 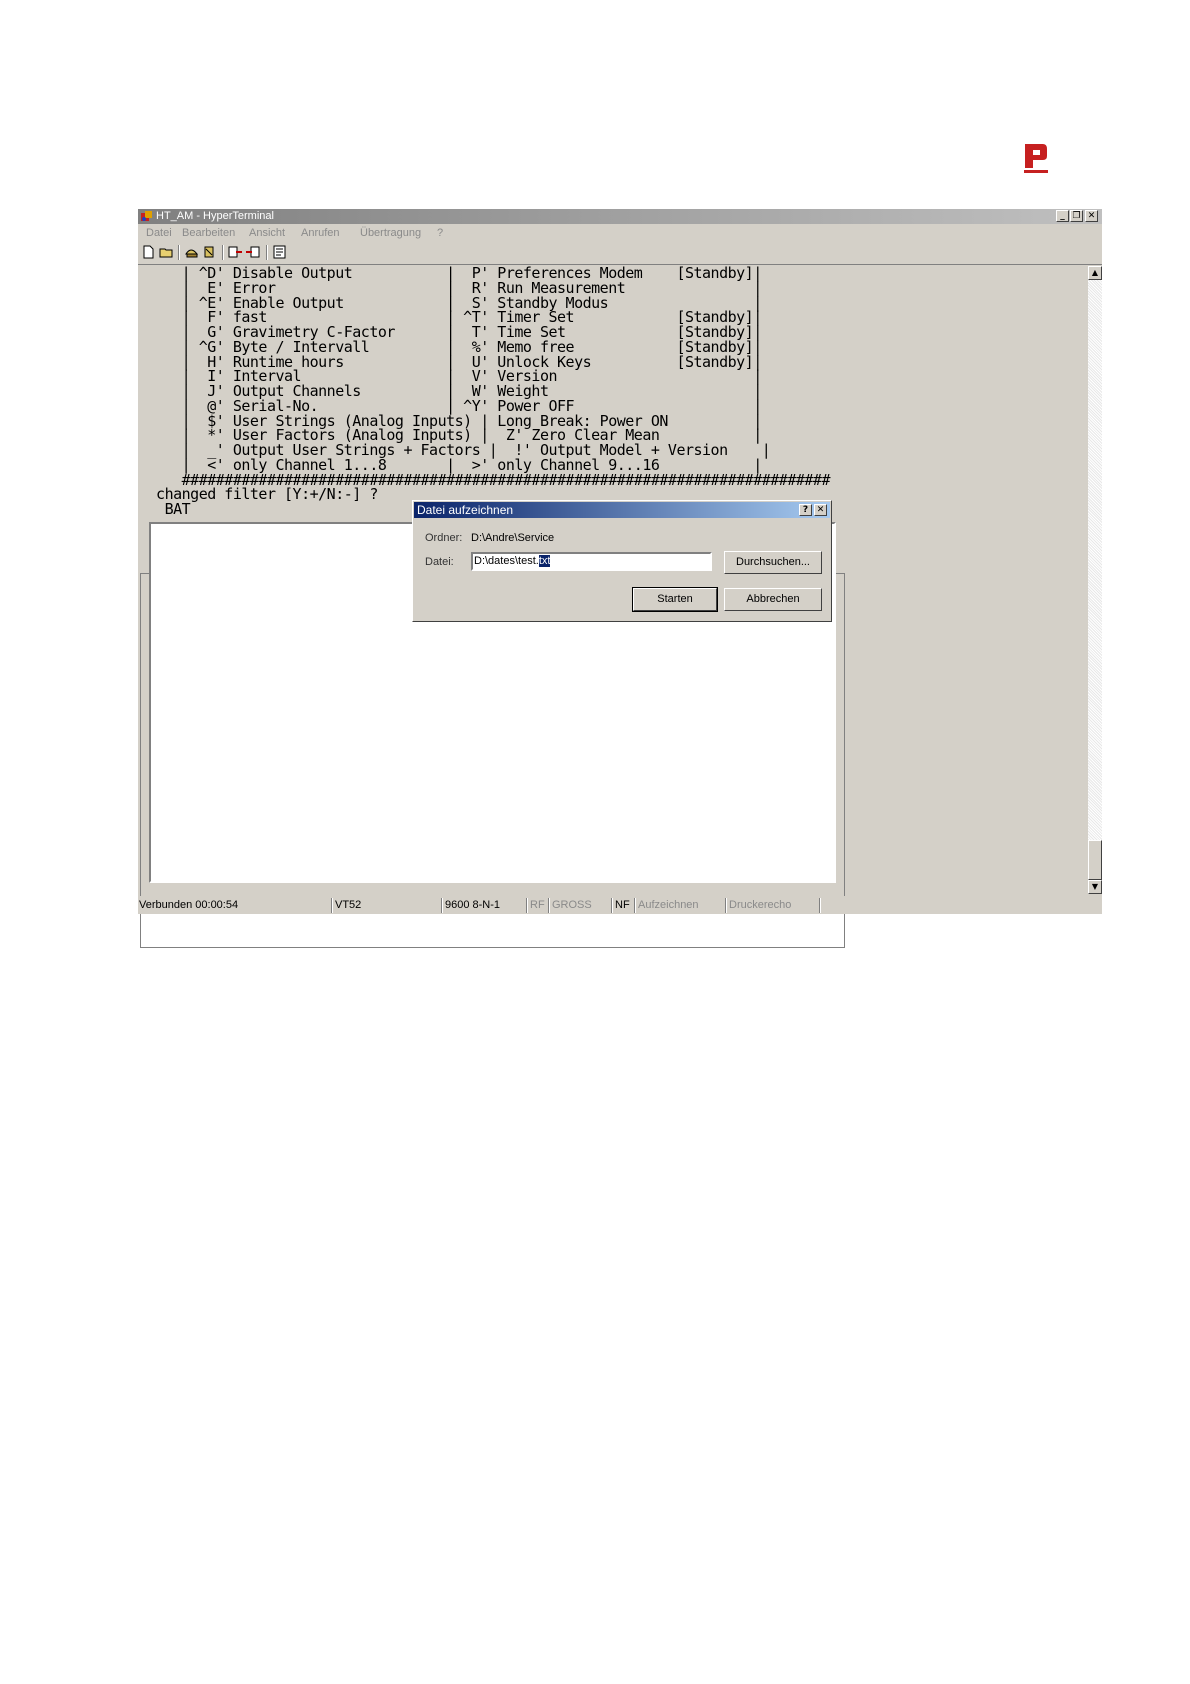 What do you see at coordinates (513, 538) in the screenshot?
I see `folder-value: D:\Andre\Service` at bounding box center [513, 538].